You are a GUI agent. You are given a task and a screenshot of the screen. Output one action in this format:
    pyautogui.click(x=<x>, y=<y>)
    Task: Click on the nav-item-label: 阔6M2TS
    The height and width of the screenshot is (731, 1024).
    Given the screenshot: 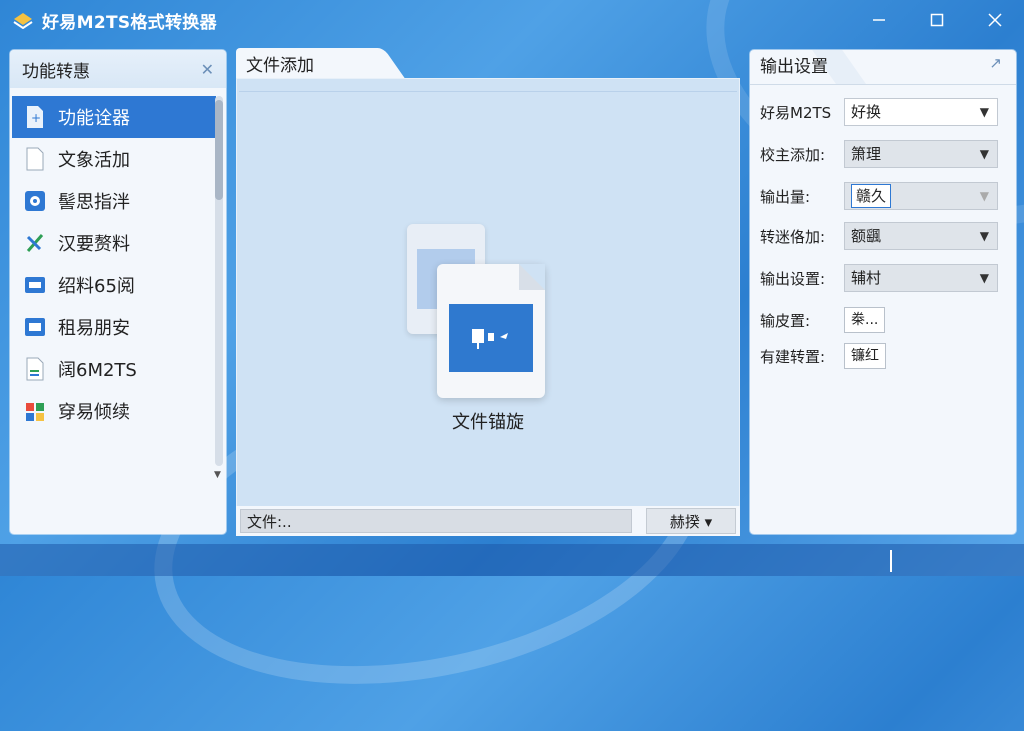 What is the action you would take?
    pyautogui.click(x=97, y=370)
    